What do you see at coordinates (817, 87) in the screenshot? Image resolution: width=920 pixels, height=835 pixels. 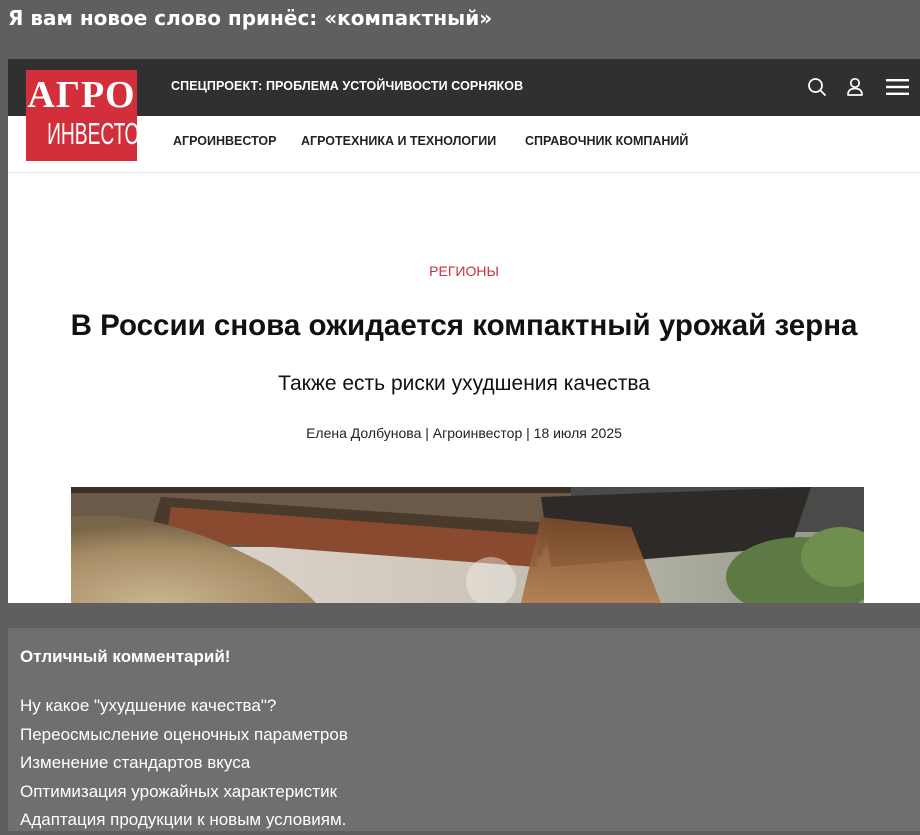 I see `search-icon` at bounding box center [817, 87].